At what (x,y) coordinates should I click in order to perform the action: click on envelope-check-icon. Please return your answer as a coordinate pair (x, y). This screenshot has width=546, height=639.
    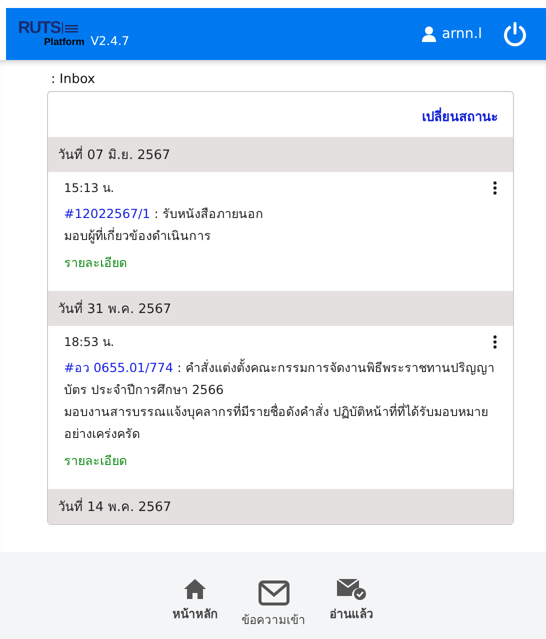
    Looking at the image, I should click on (351, 589).